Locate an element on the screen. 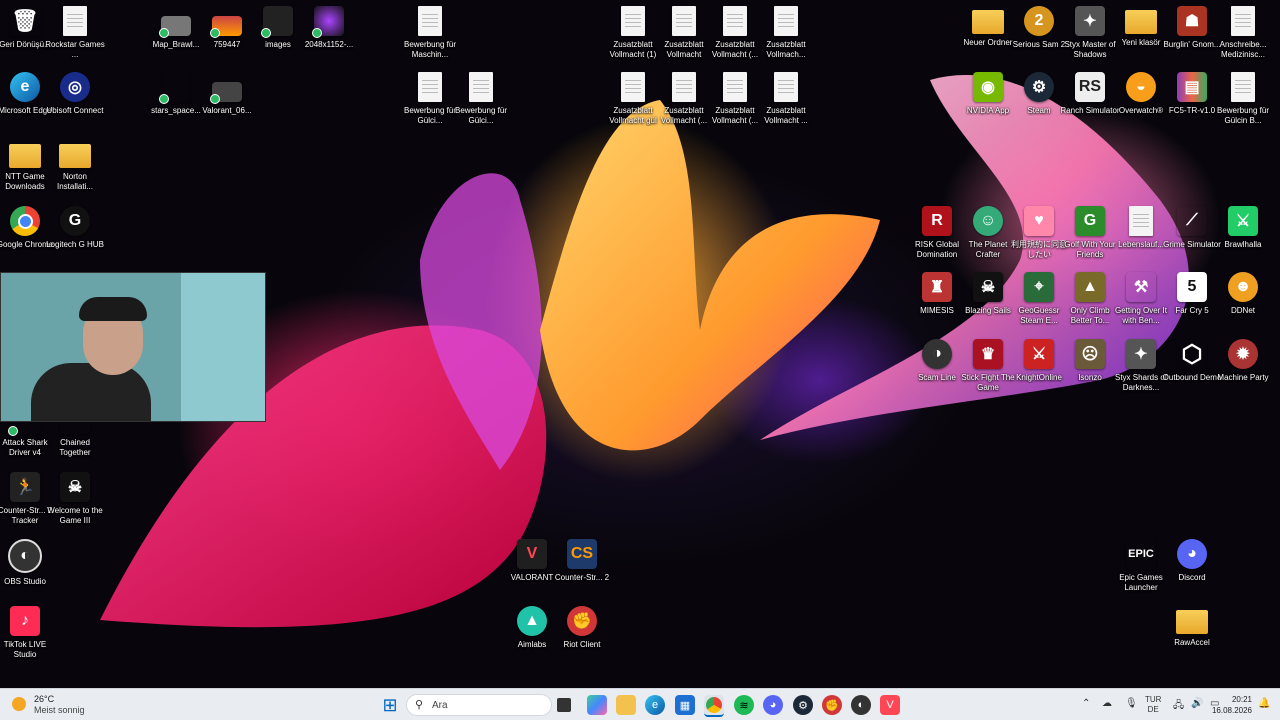  edge-taskbar-button: e is located at coordinates (655, 705).